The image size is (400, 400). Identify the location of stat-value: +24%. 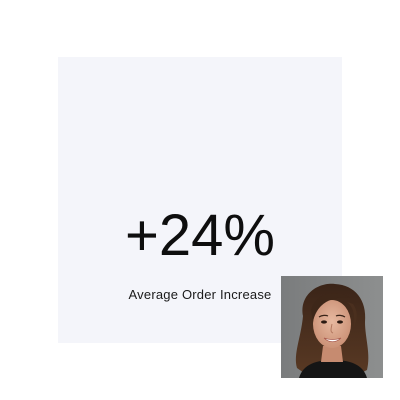
(200, 235).